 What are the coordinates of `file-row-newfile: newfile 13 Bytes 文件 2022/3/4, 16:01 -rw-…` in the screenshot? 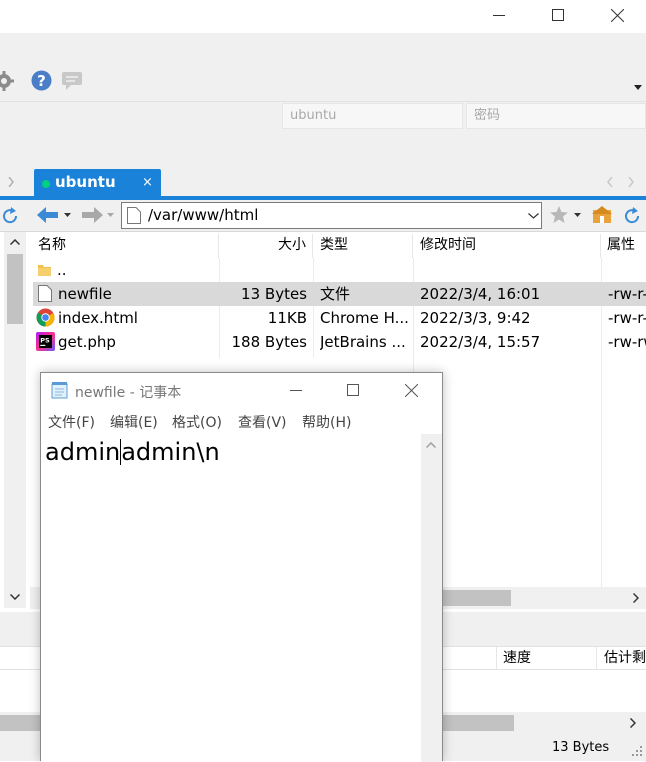 It's located at (339, 294).